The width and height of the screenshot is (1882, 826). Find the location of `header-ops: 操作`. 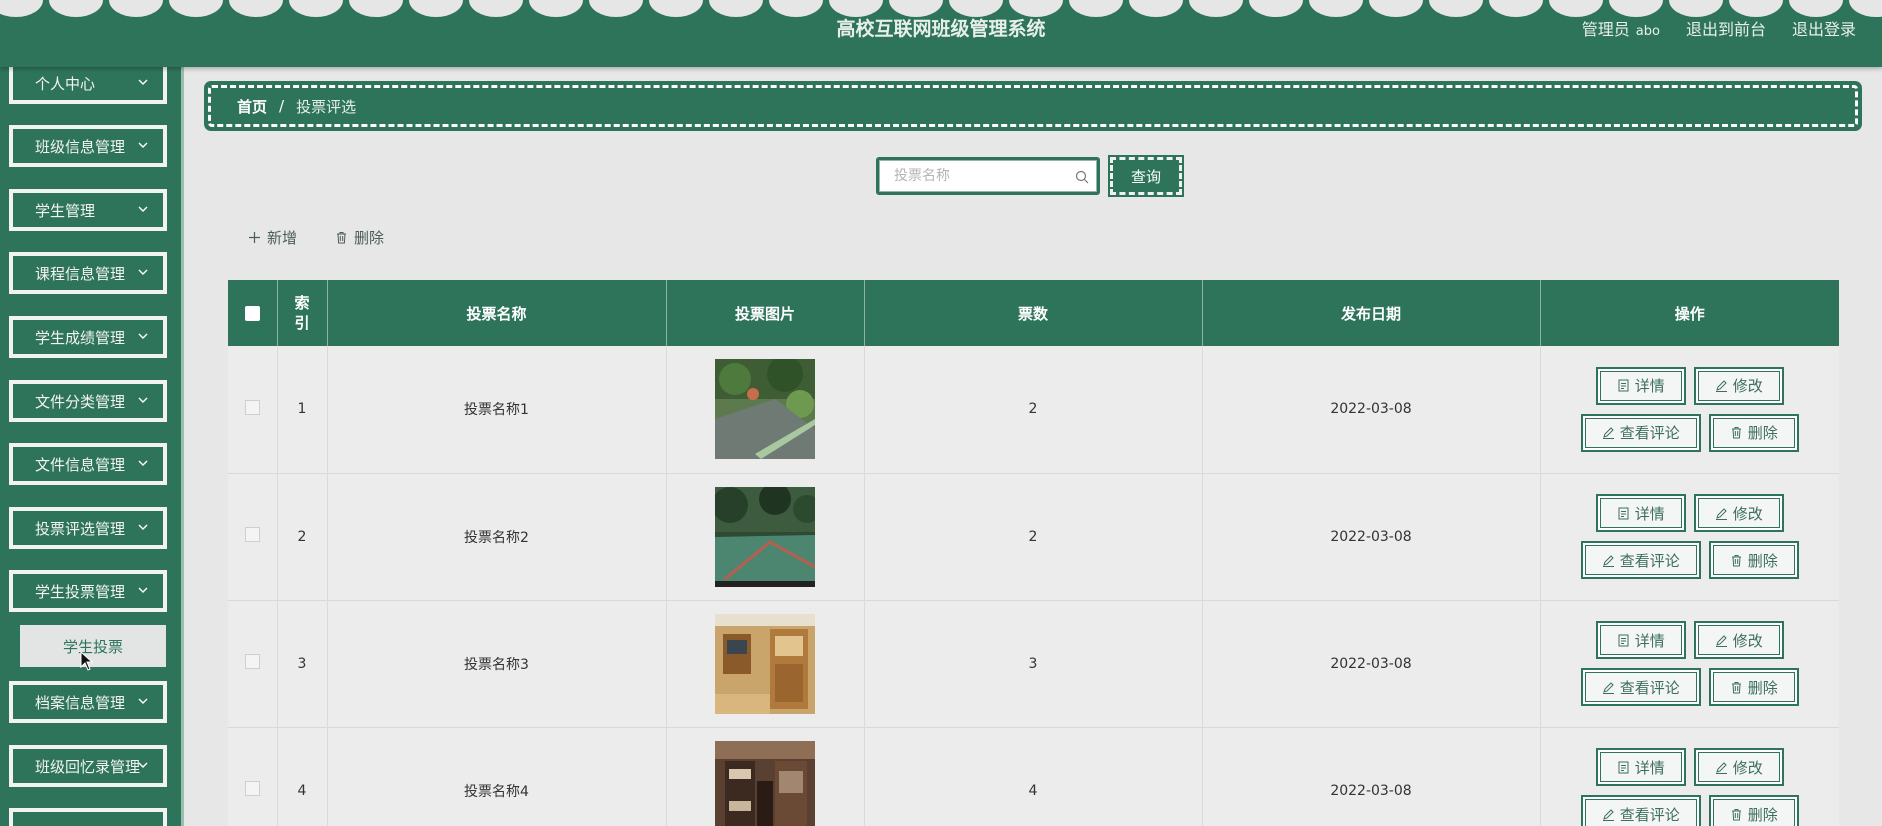

header-ops: 操作 is located at coordinates (1689, 313).